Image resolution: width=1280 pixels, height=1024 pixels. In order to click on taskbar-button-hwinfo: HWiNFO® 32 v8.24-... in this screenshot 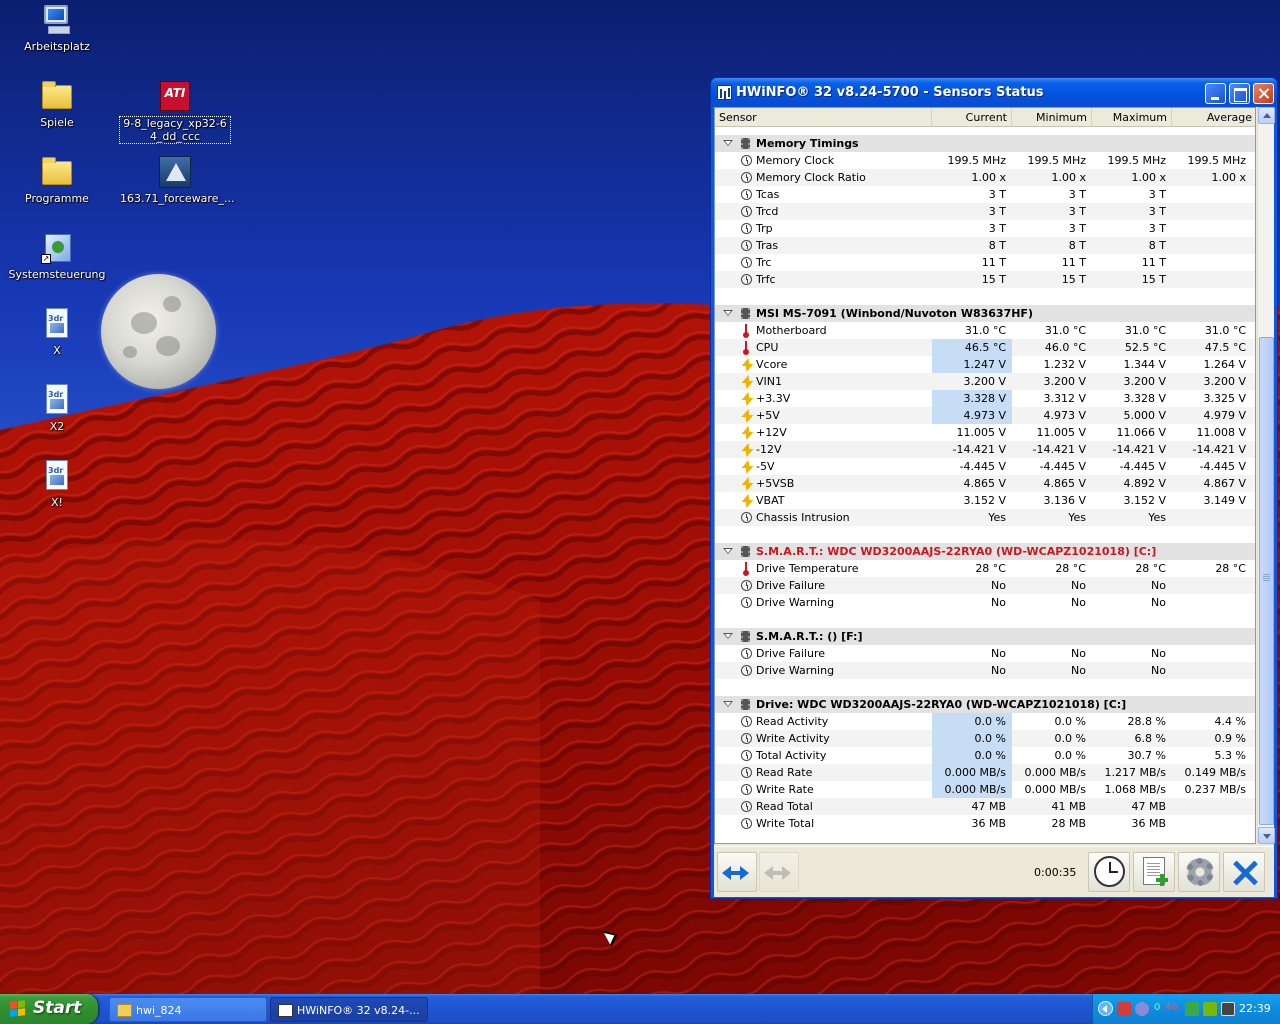, I will do `click(349, 1009)`.